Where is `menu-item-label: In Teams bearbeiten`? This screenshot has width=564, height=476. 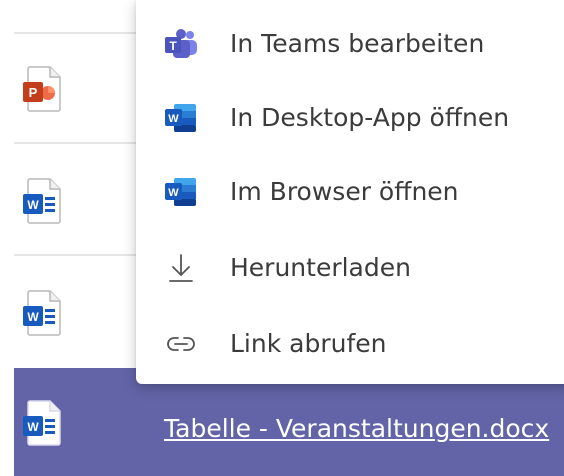 menu-item-label: In Teams bearbeiten is located at coordinates (357, 43).